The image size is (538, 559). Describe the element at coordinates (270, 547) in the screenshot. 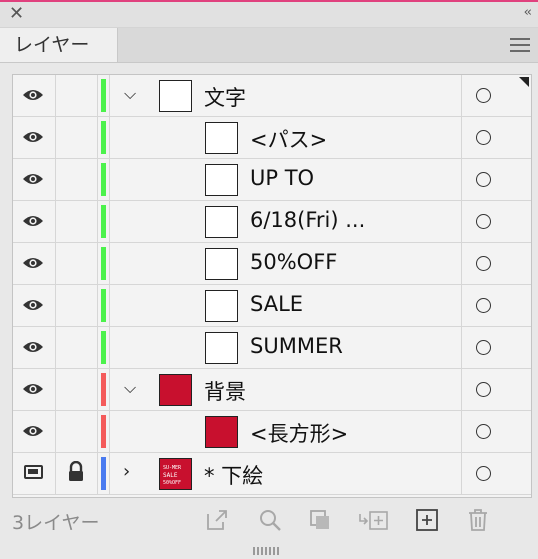

I see `resize-grip-icon` at that location.